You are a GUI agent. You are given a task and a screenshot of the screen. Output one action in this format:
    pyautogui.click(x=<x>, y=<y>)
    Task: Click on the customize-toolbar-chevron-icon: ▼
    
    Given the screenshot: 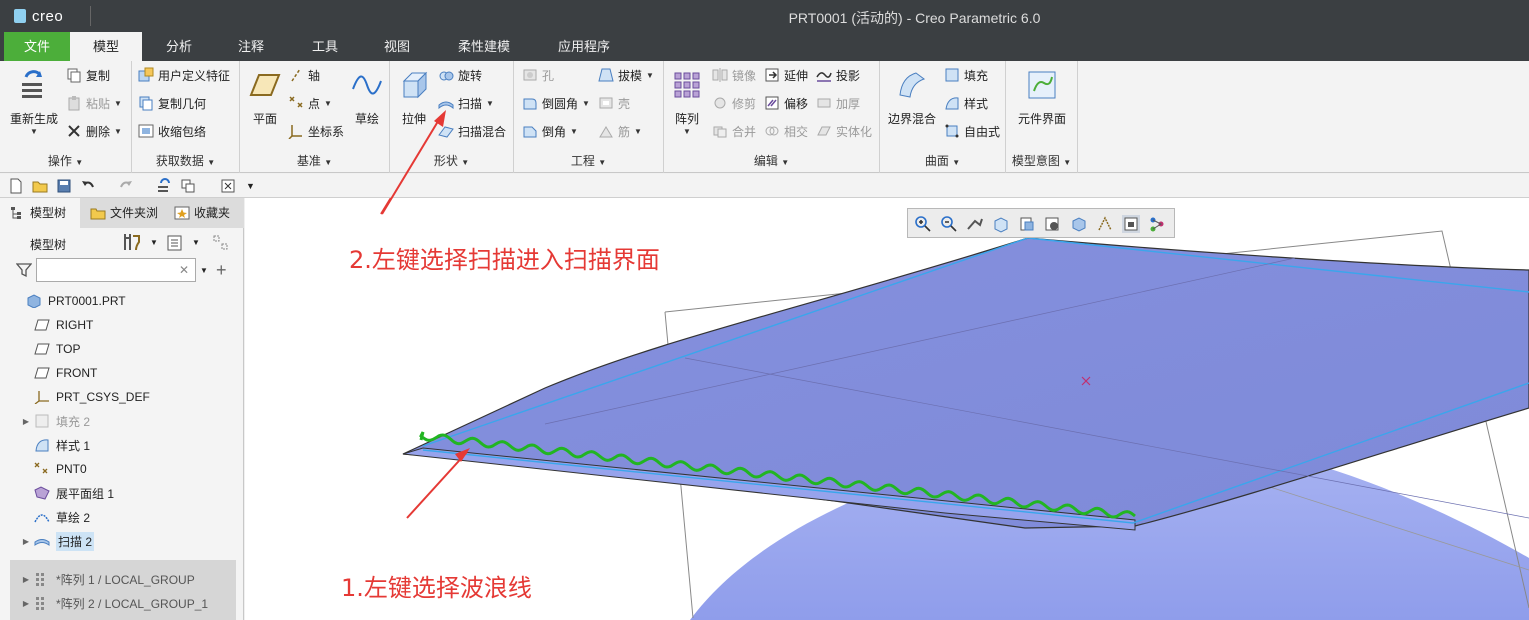 What is the action you would take?
    pyautogui.click(x=254, y=186)
    